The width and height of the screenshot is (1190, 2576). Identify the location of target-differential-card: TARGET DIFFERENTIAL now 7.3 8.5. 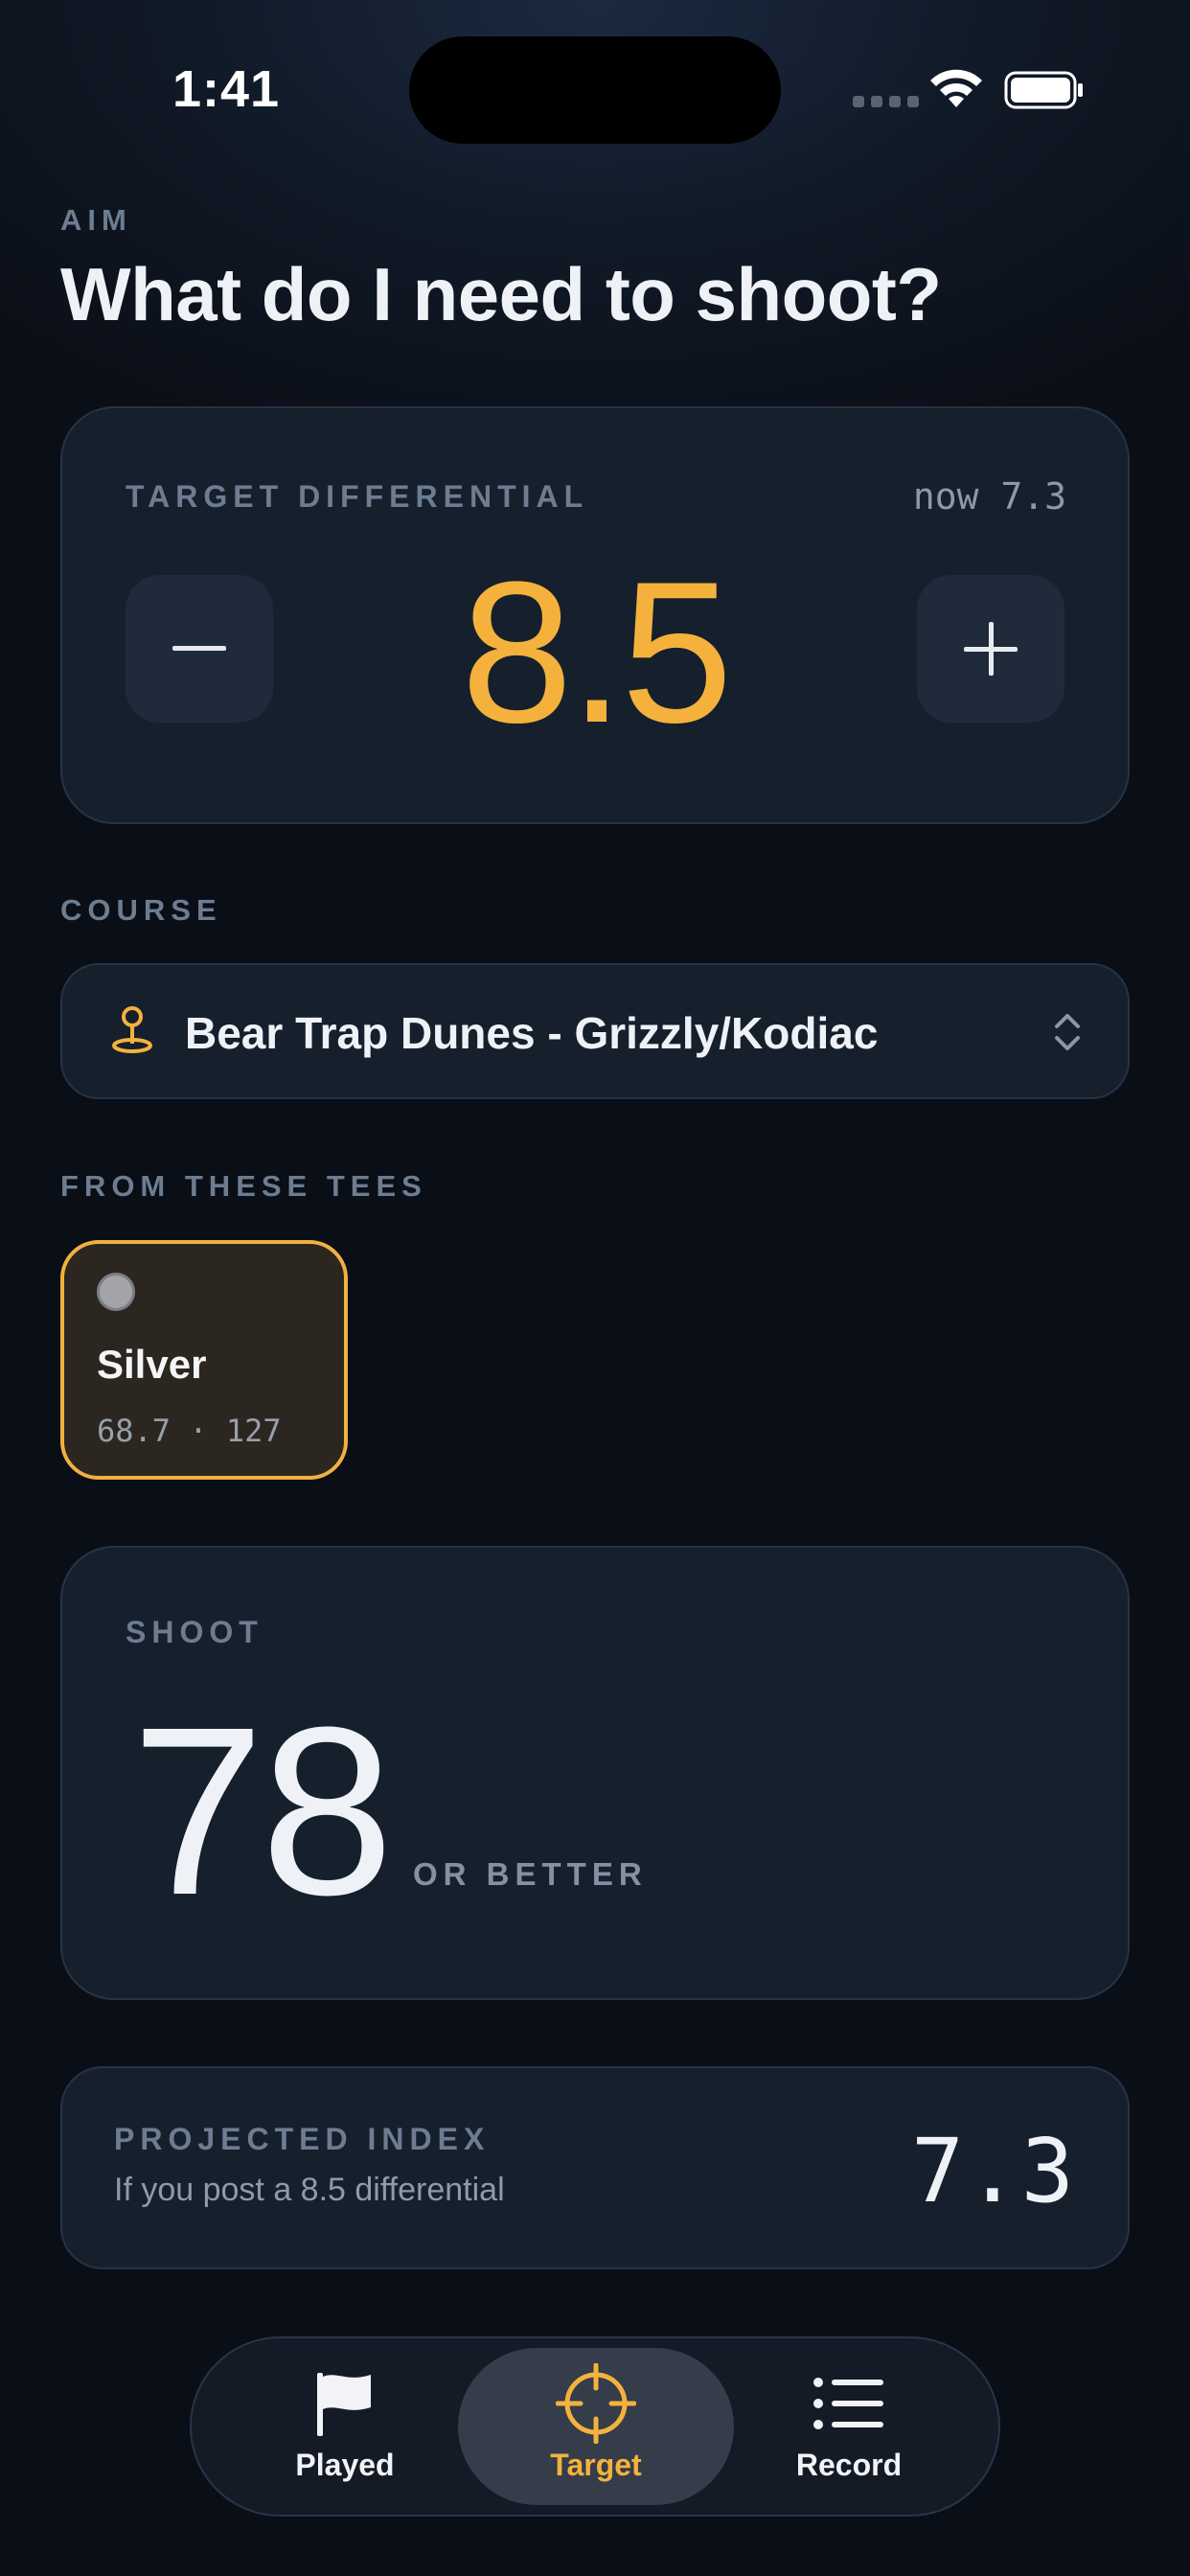
(595, 615).